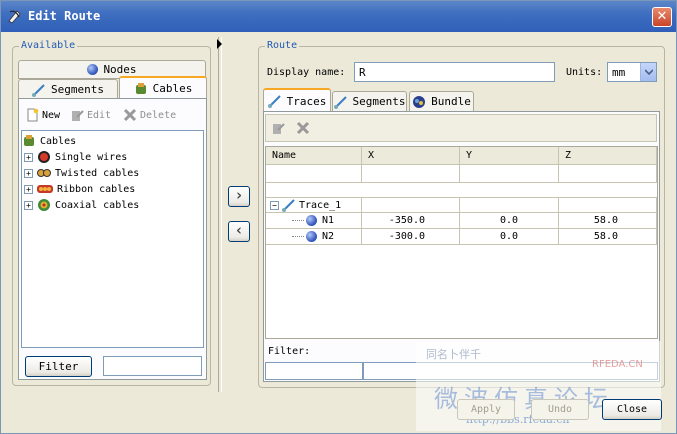 This screenshot has height=434, width=677. I want to click on tab-bundle-label: Bundle, so click(451, 101).